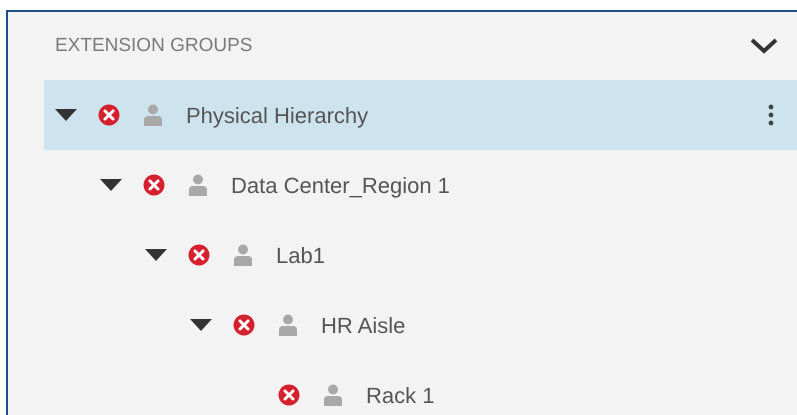 Image resolution: width=797 pixels, height=415 pixels. Describe the element at coordinates (300, 256) in the screenshot. I see `node-label: Lab1` at that location.